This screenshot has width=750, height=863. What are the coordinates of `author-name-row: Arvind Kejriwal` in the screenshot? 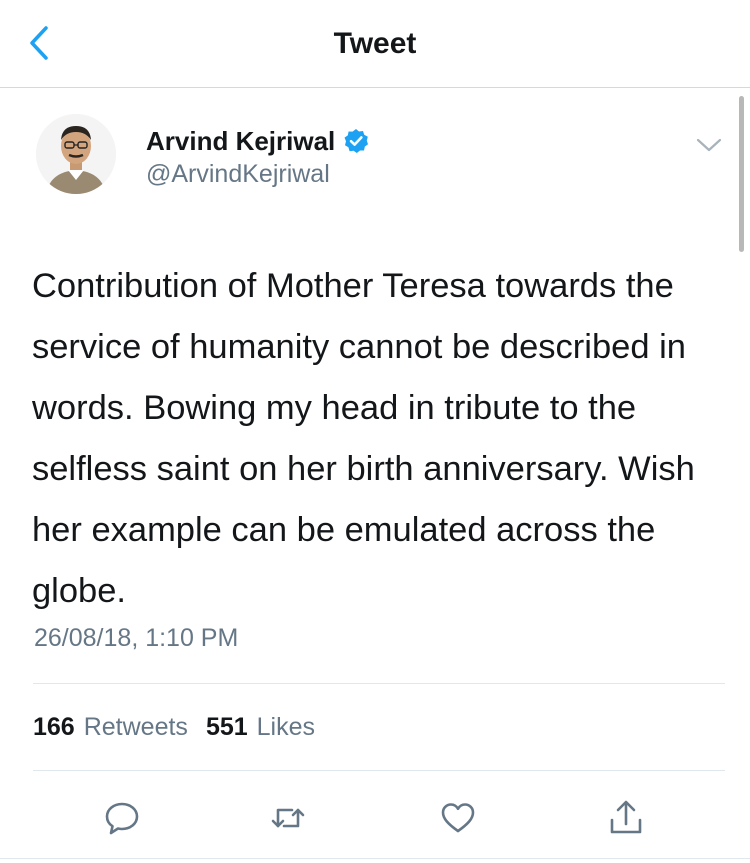 It's located at (257, 141).